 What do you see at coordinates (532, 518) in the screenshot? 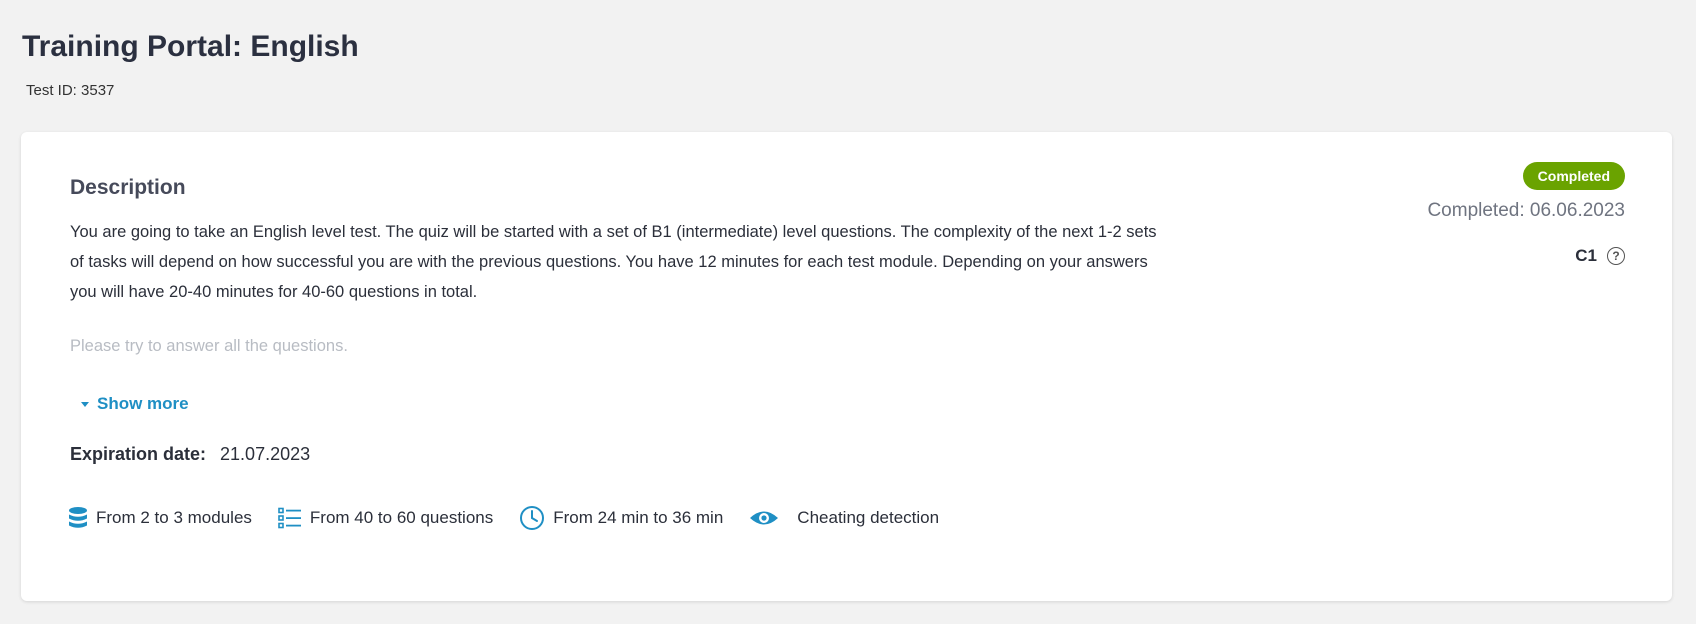
I see `clock-icon` at bounding box center [532, 518].